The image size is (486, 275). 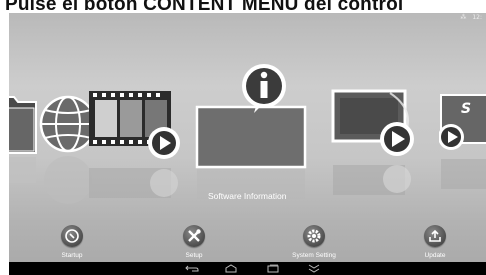 What do you see at coordinates (192, 268) in the screenshot?
I see `back-icon` at bounding box center [192, 268].